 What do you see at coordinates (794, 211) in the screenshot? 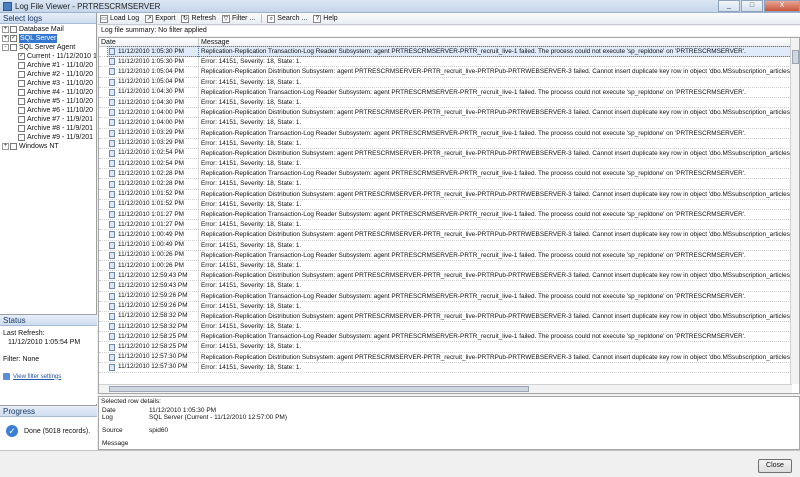
I see `vertical-scrollbar` at bounding box center [794, 211].